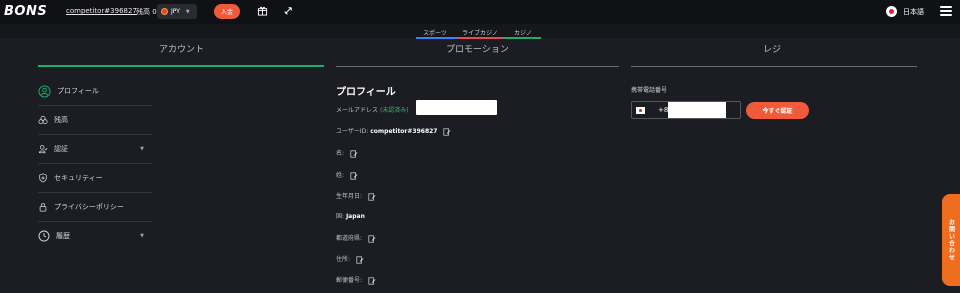 The image size is (960, 293). Describe the element at coordinates (340, 216) in the screenshot. I see `country-label: 国:` at that location.